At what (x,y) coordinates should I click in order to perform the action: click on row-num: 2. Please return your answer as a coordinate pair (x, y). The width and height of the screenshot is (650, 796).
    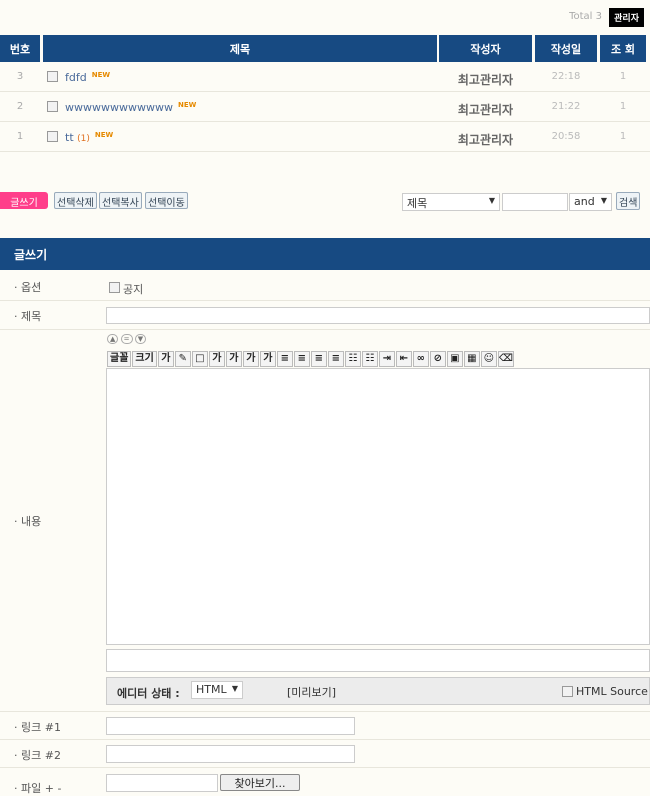
    Looking at the image, I should click on (20, 106).